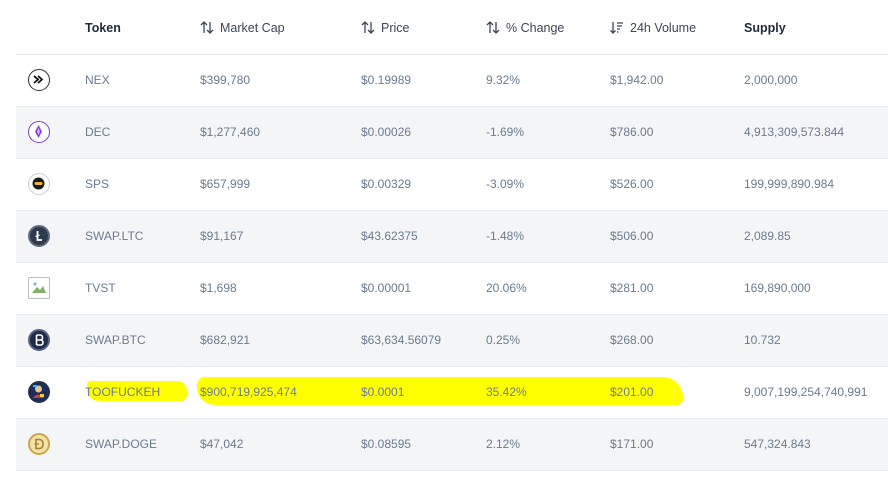 The width and height of the screenshot is (888, 477). Describe the element at coordinates (386, 444) in the screenshot. I see `price-value: $0.08595` at that location.